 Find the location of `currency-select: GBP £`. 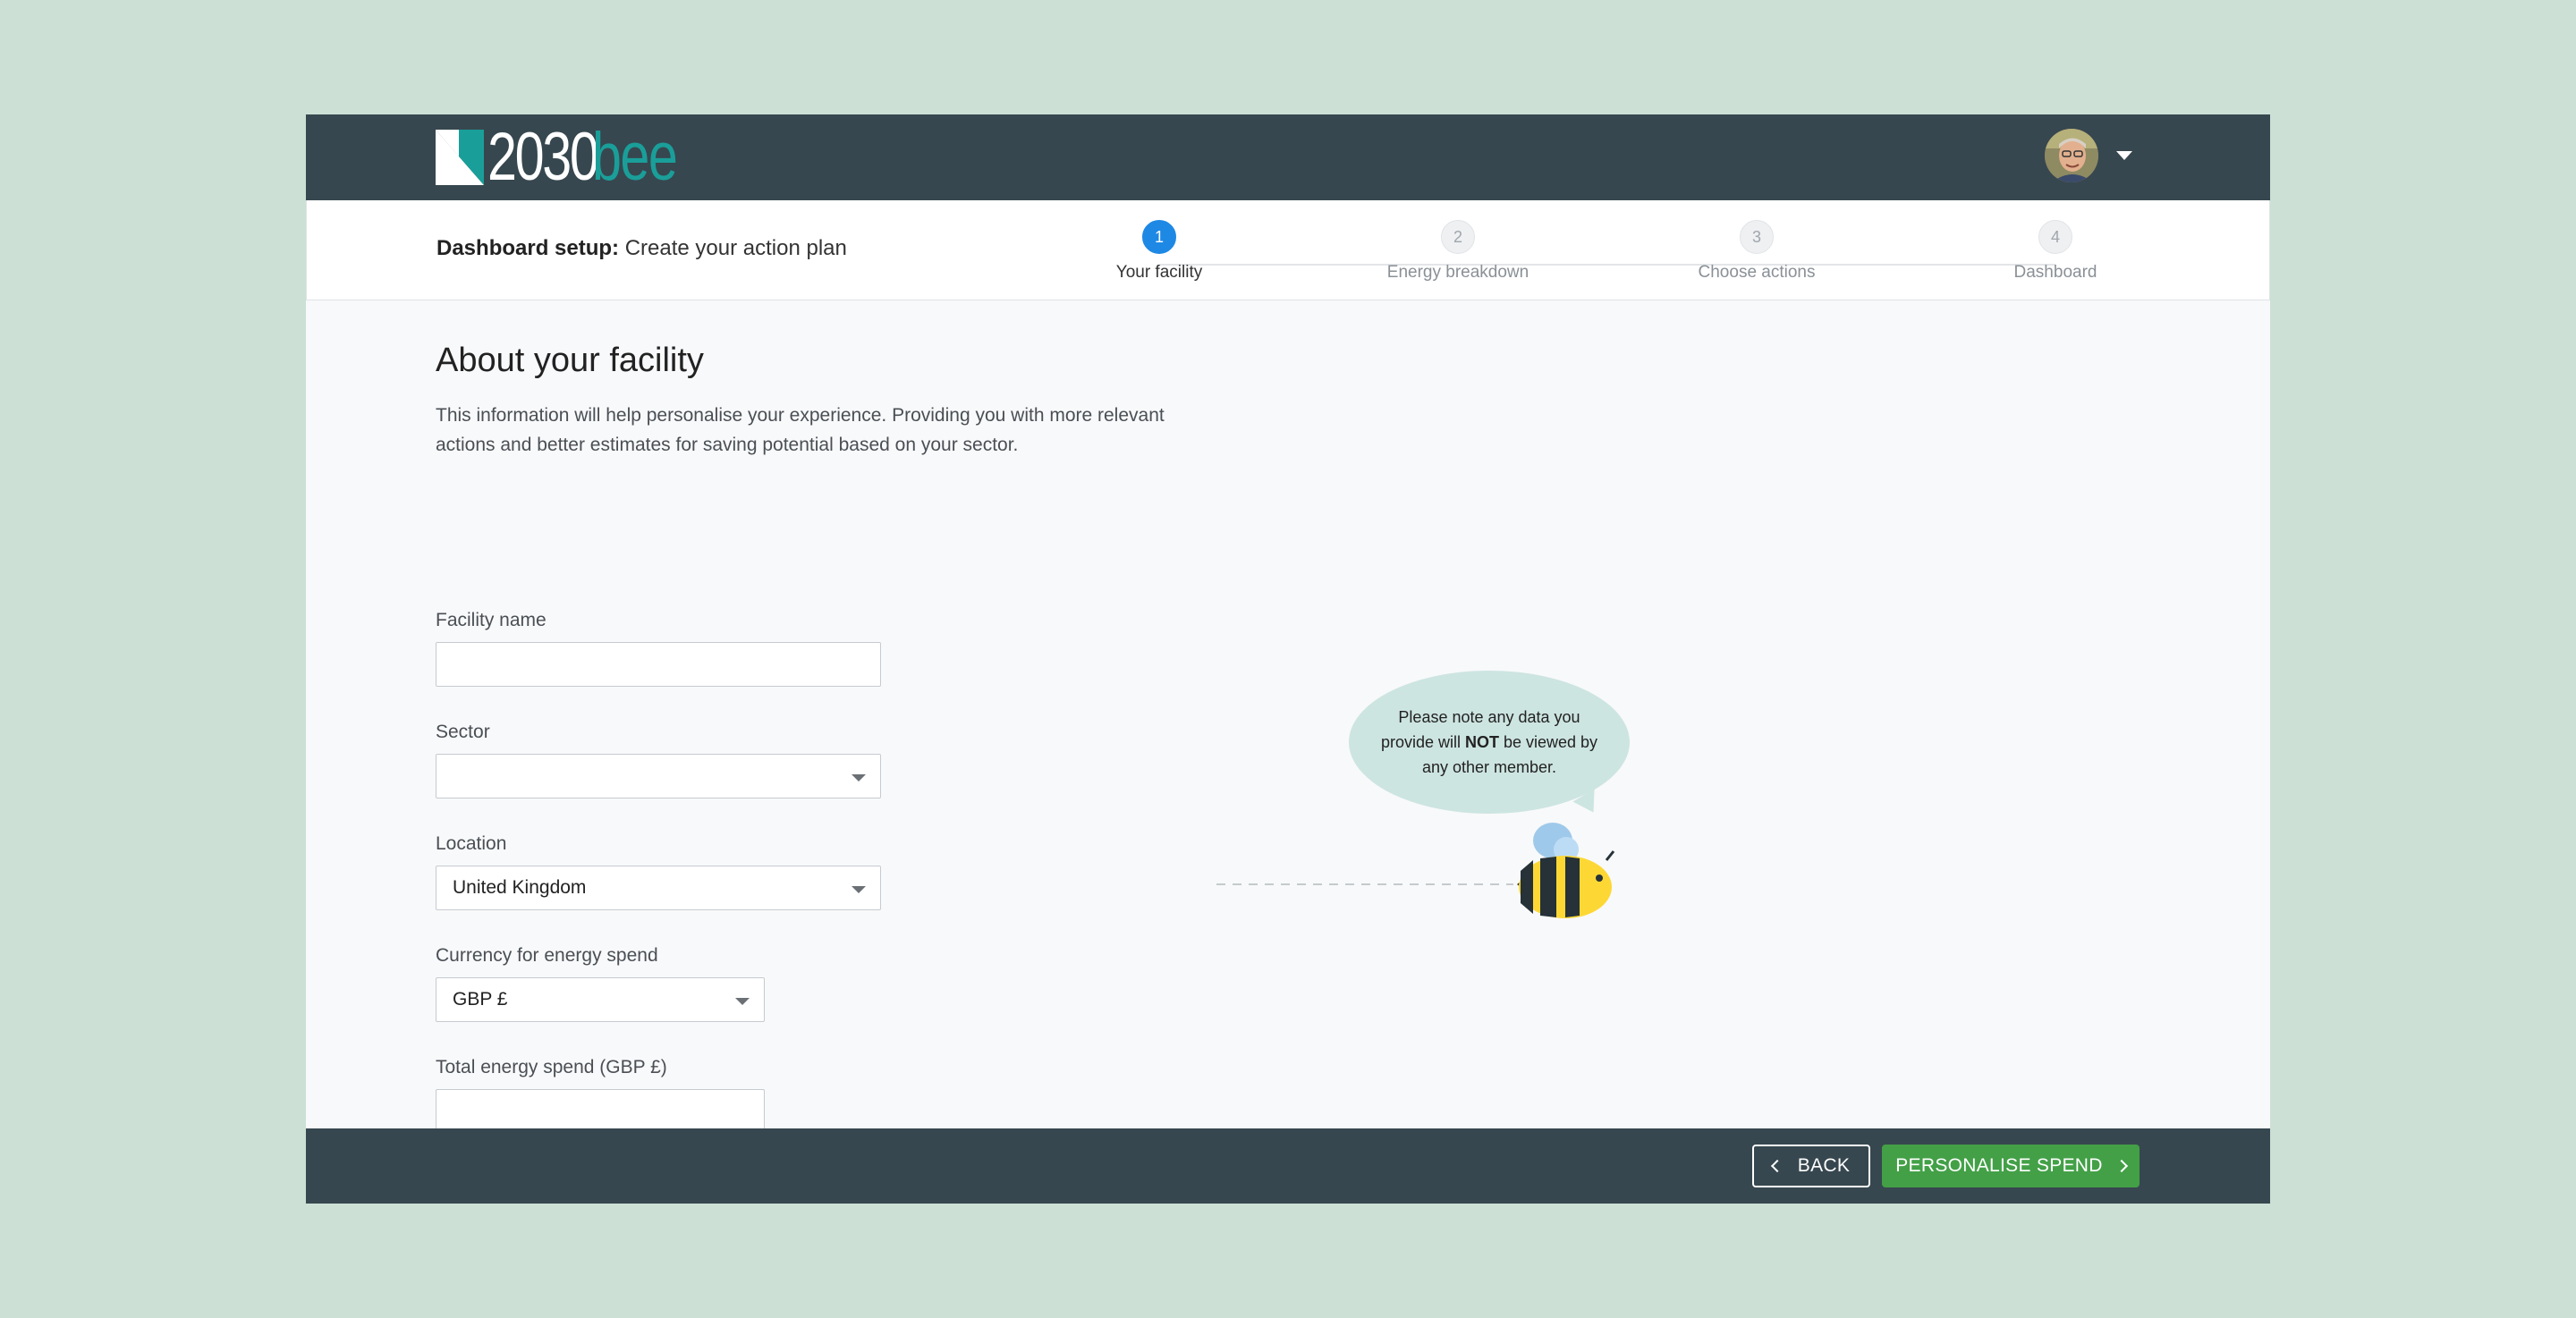

currency-select: GBP £ is located at coordinates (600, 1000).